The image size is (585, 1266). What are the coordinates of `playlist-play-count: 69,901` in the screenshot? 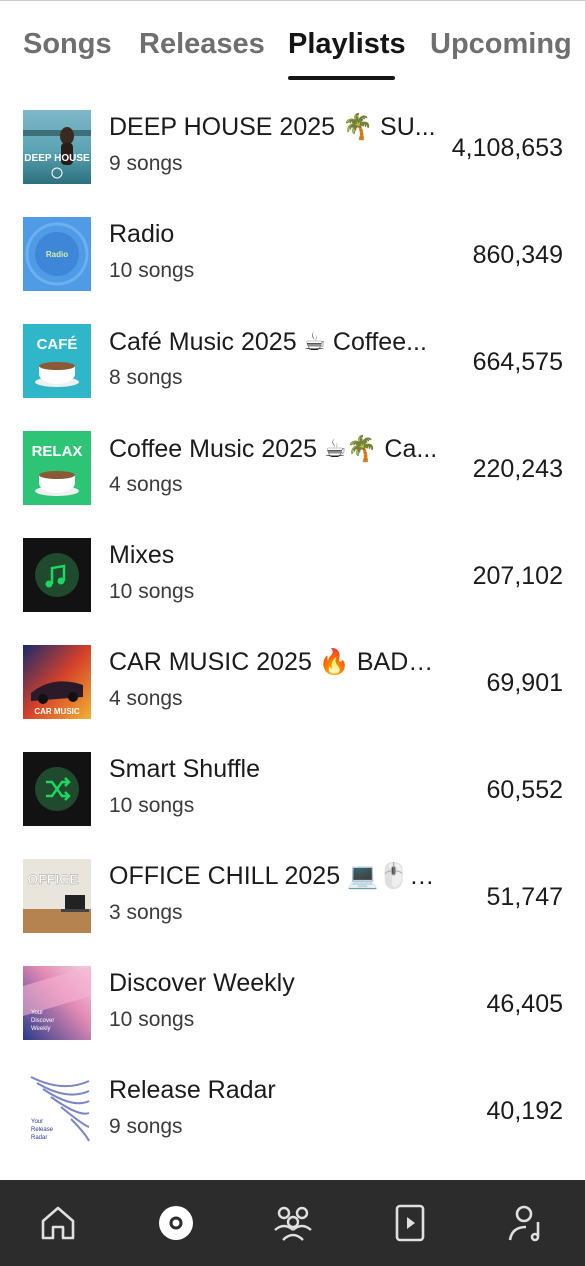 It's located at (524, 683).